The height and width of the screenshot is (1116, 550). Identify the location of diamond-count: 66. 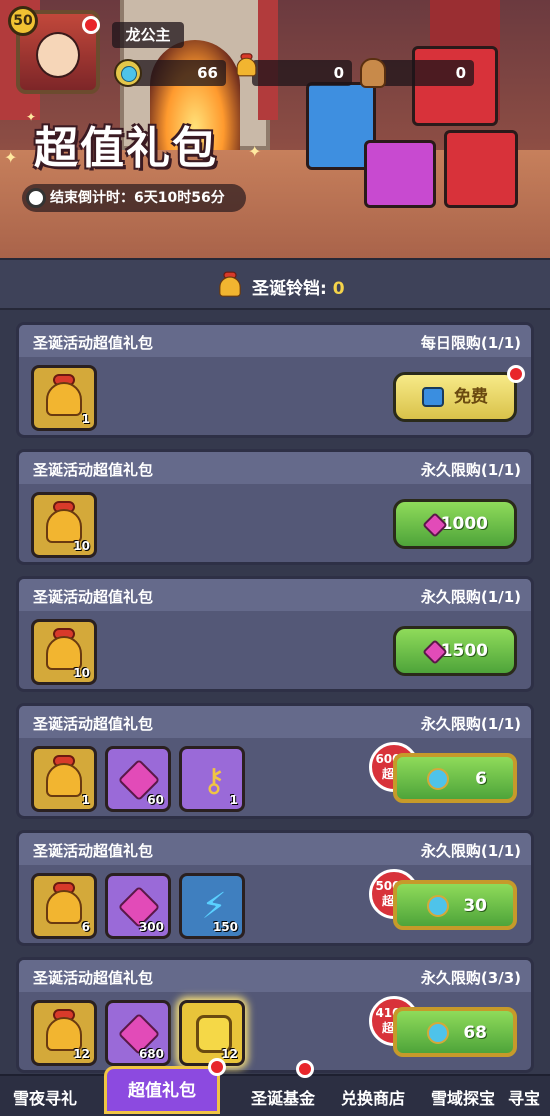
(178, 73).